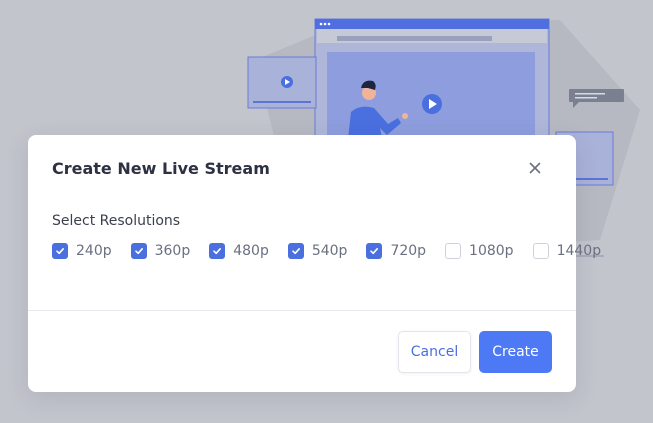 This screenshot has height=423, width=653. I want to click on close-icon, so click(535, 168).